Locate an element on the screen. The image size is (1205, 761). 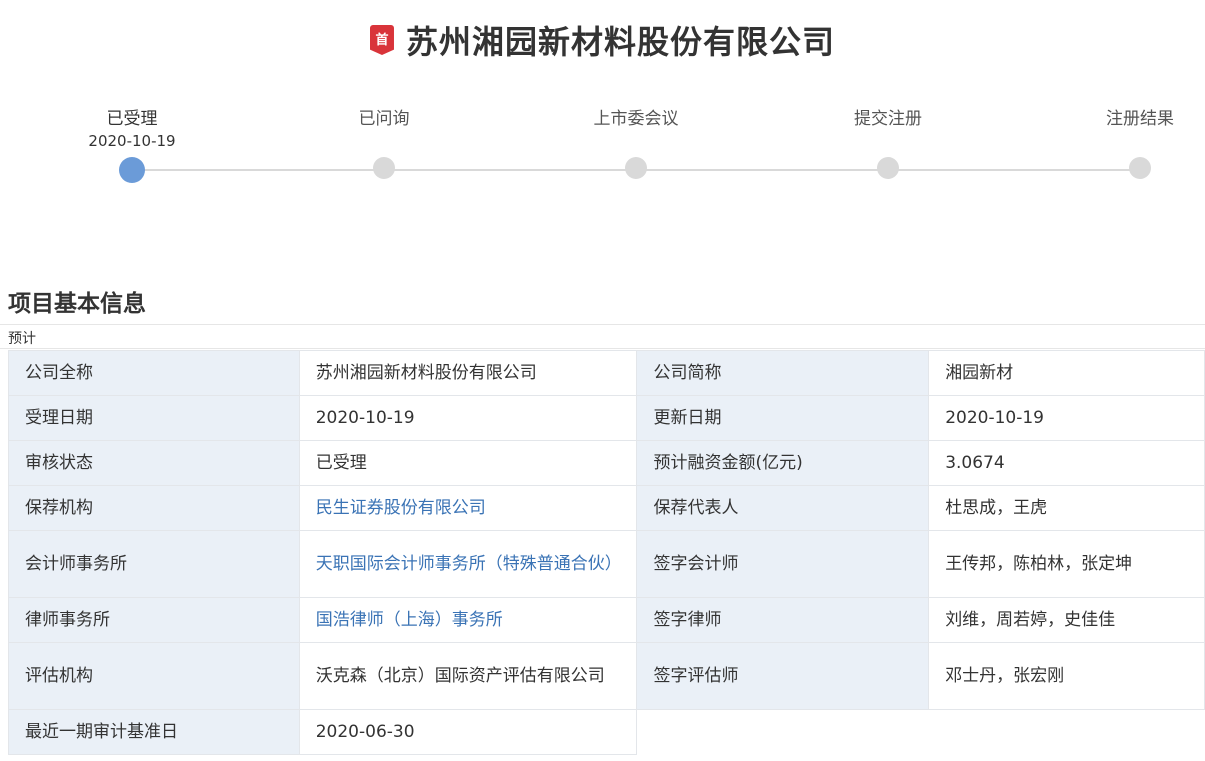
info-key: 保荐机构 is located at coordinates (154, 508).